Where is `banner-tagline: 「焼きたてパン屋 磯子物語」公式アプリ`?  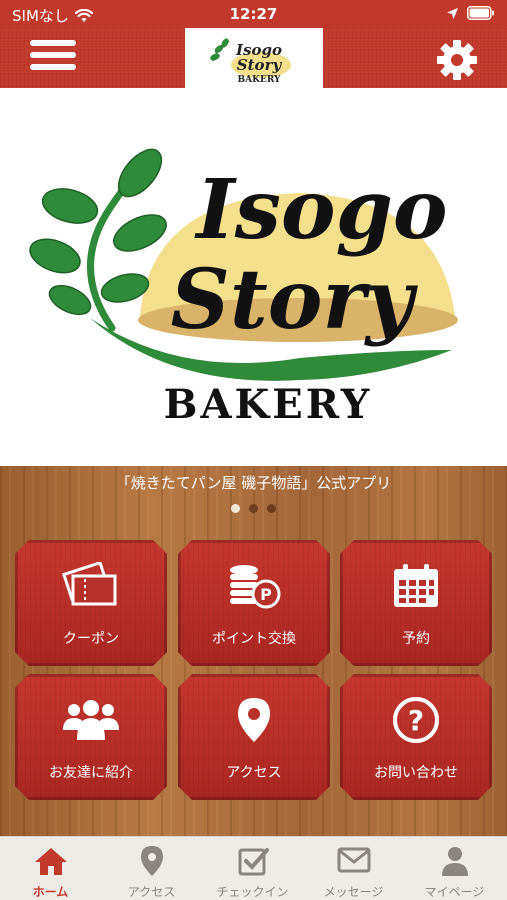
banner-tagline: 「焼きたてパン屋 磯子物語」公式アプリ is located at coordinates (253, 483).